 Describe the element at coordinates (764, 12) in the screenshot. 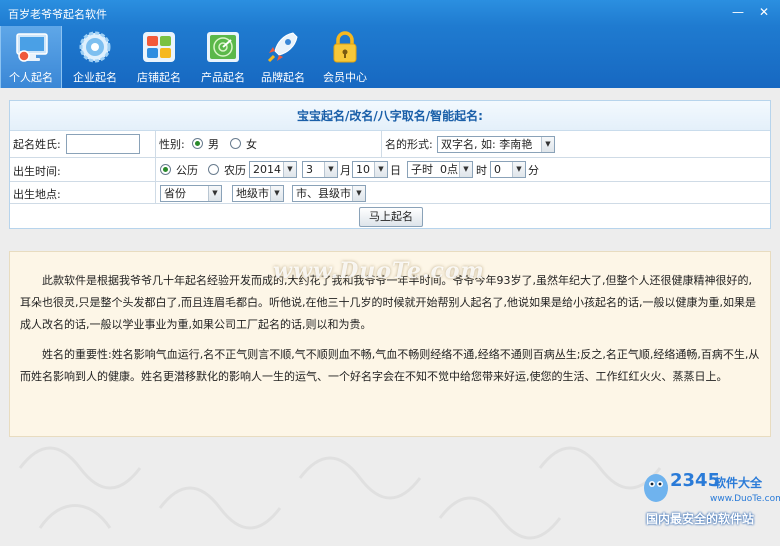

I see `close-button: ✕` at that location.